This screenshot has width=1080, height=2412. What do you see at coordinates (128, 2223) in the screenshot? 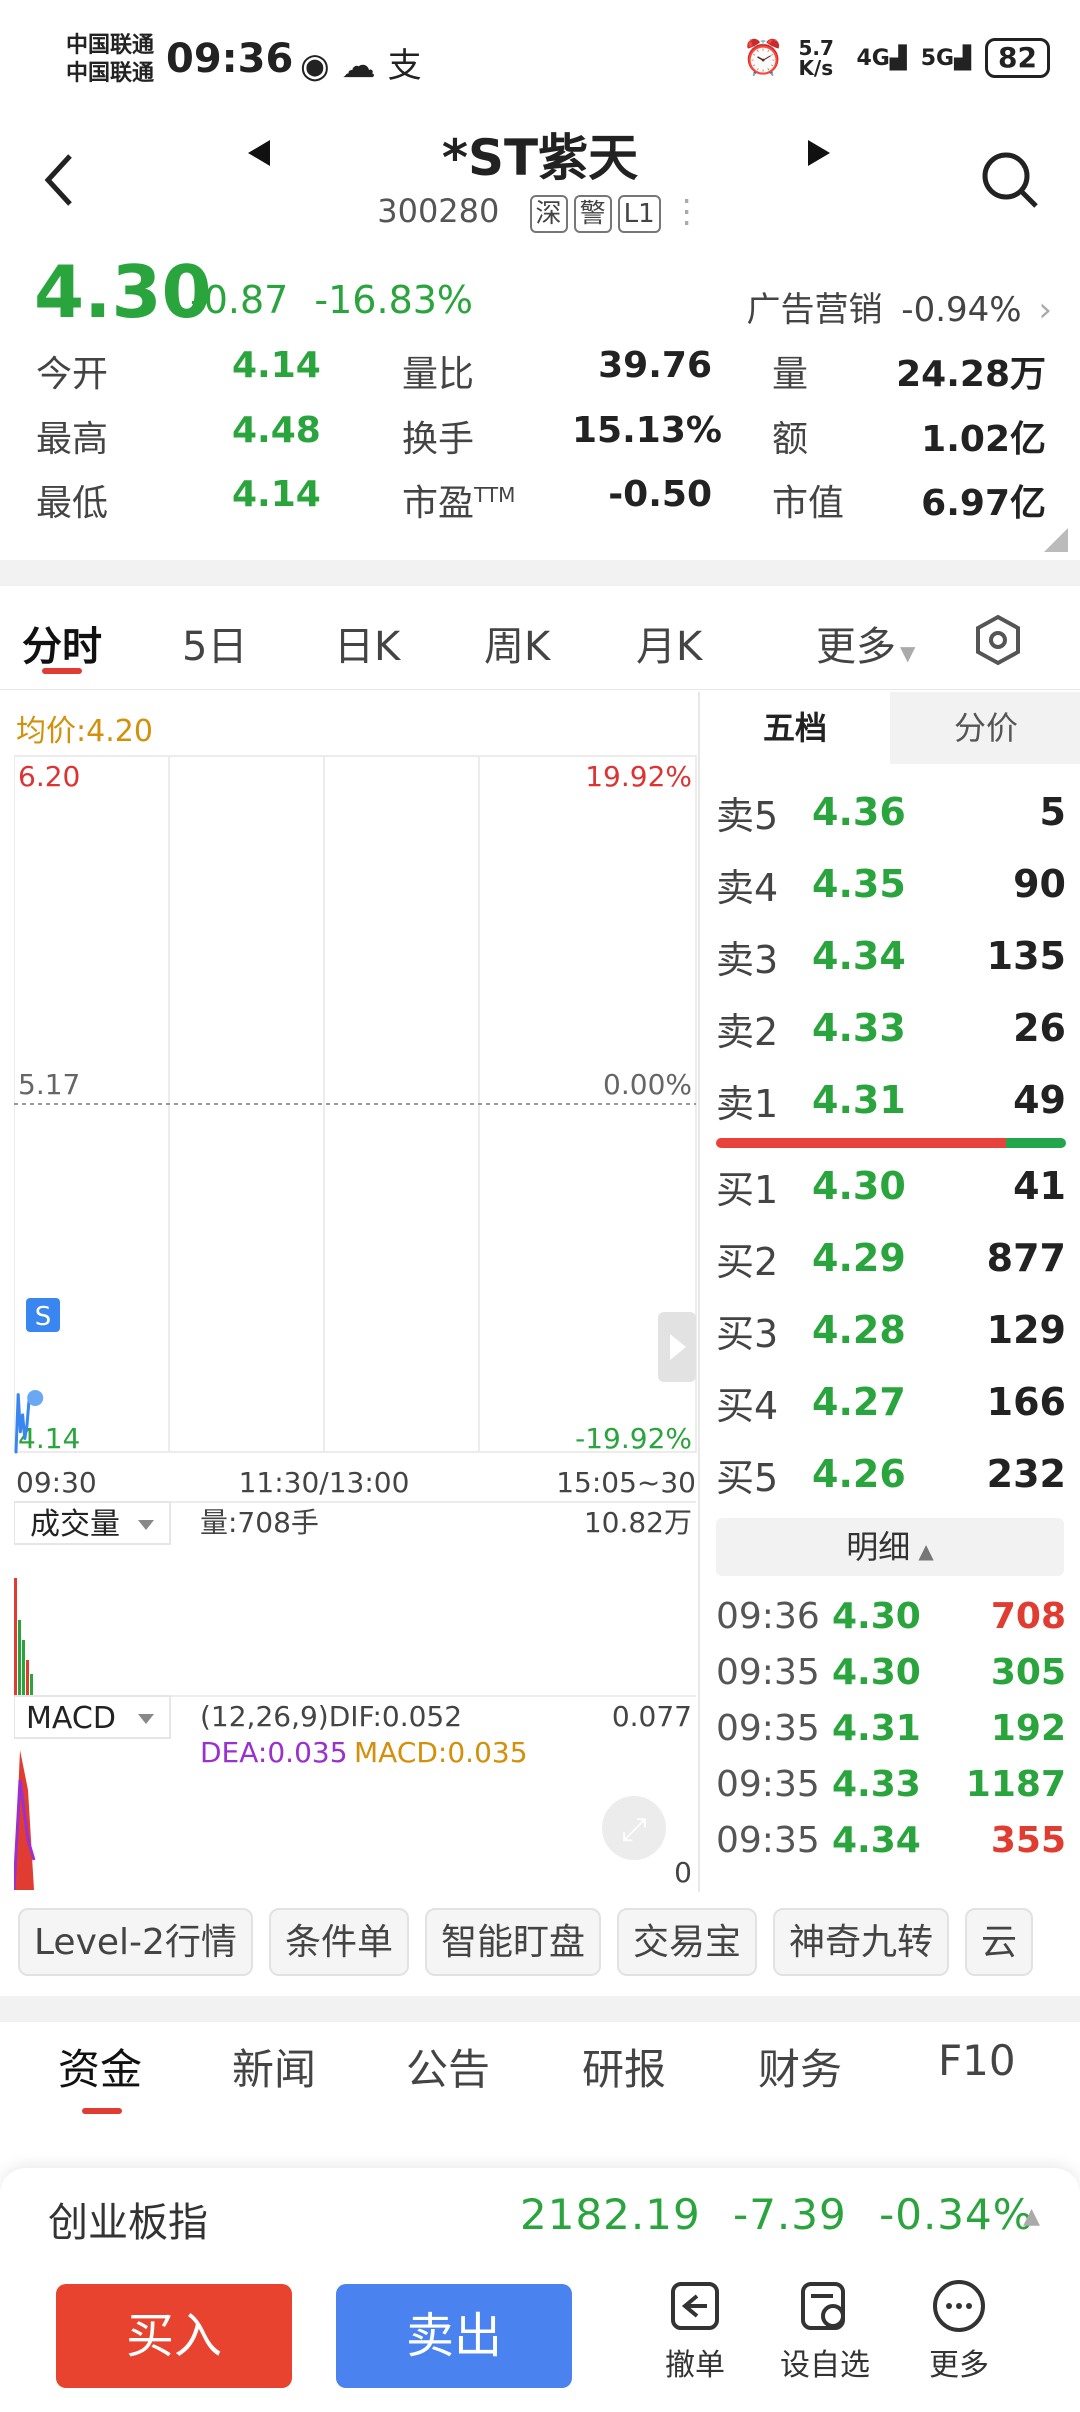
I see `index-name: 创业板指` at bounding box center [128, 2223].